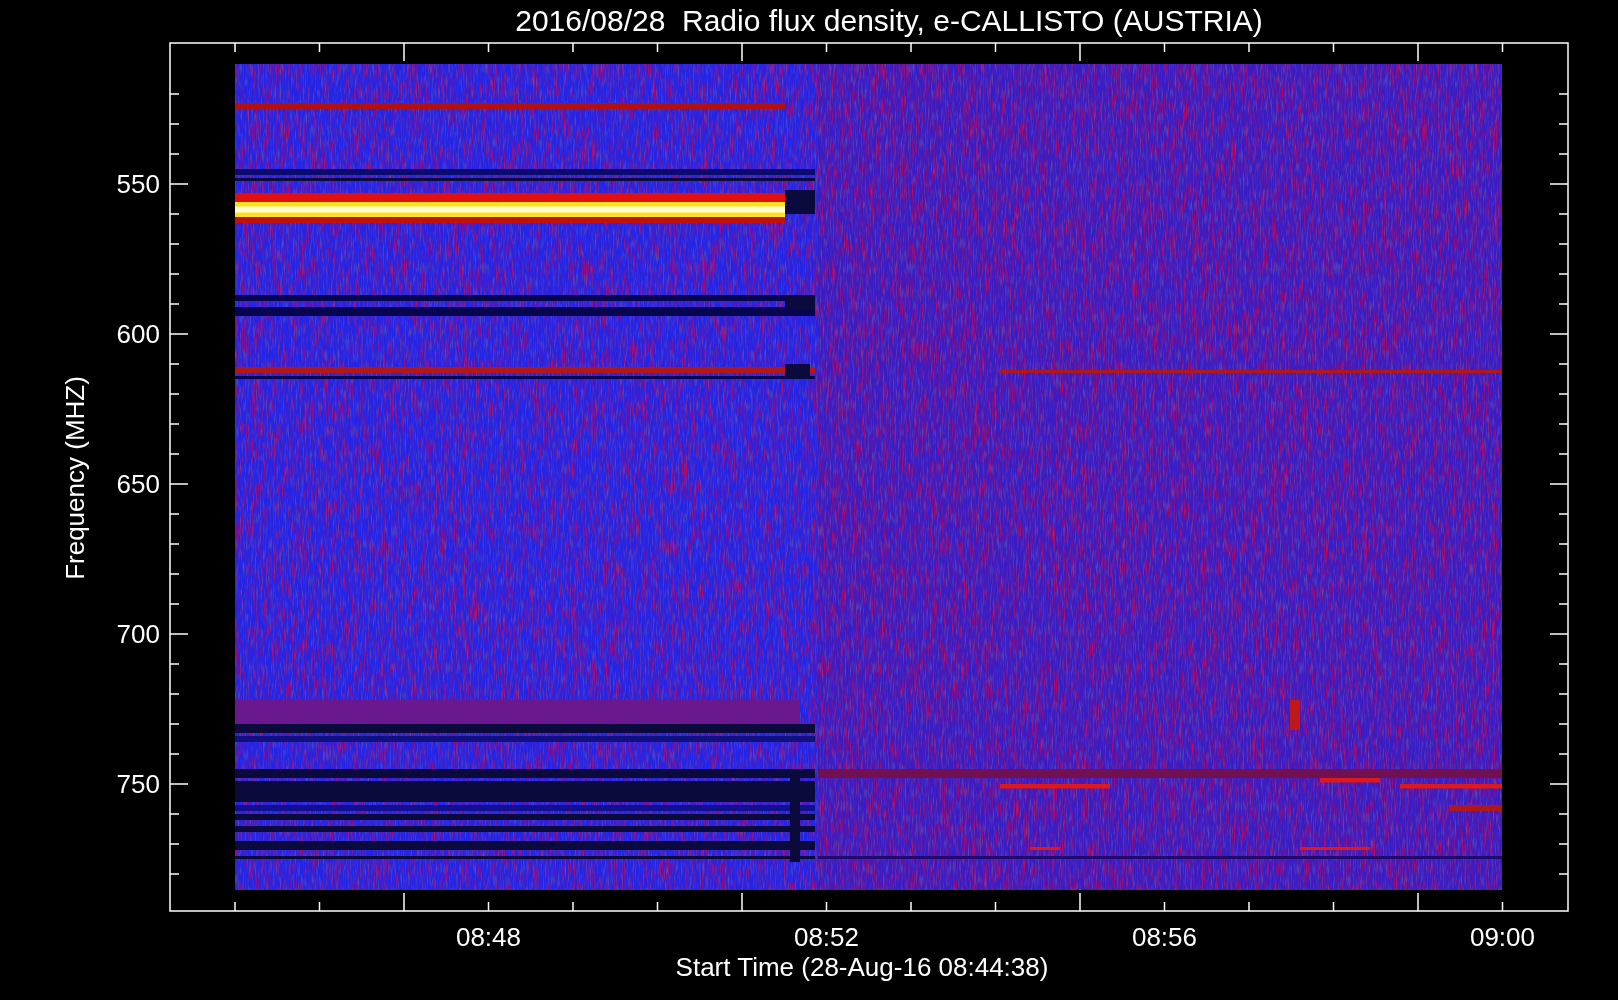 The image size is (1618, 1000). I want to click on chart-title: 2016/08/28 Radio flux density, e-CALLISTO (AUSTRIA), so click(889, 20).